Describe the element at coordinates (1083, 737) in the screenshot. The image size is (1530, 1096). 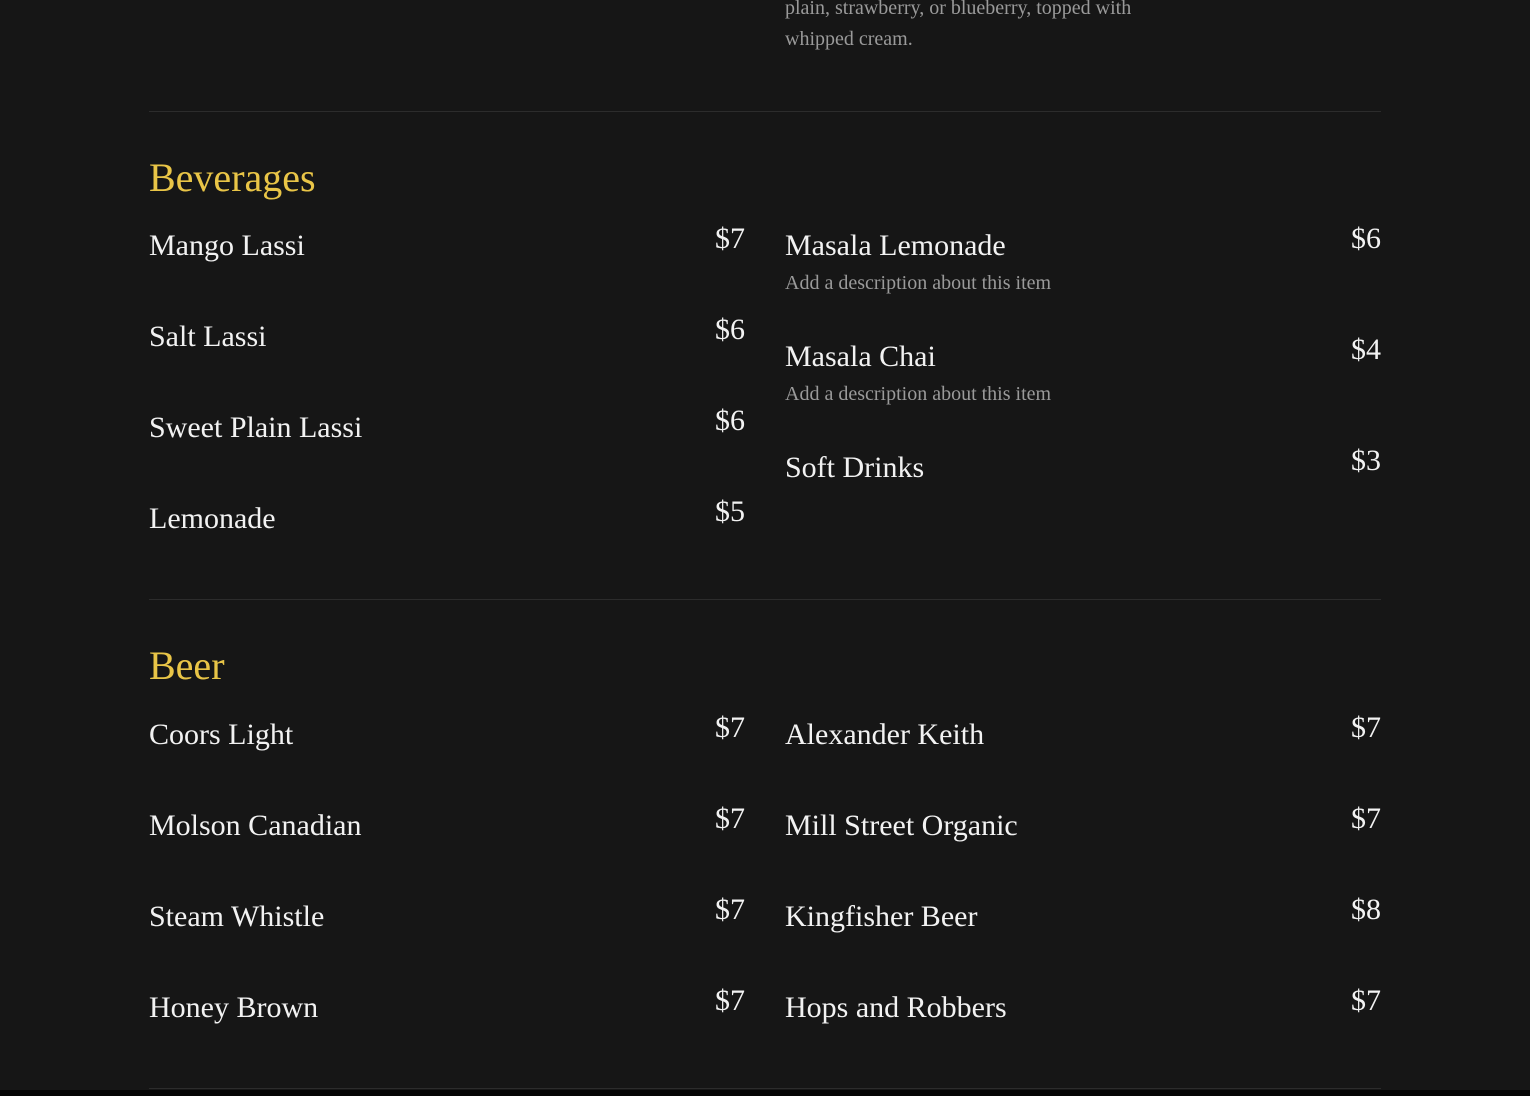
I see `menu-item: Alexander Keith $7` at that location.